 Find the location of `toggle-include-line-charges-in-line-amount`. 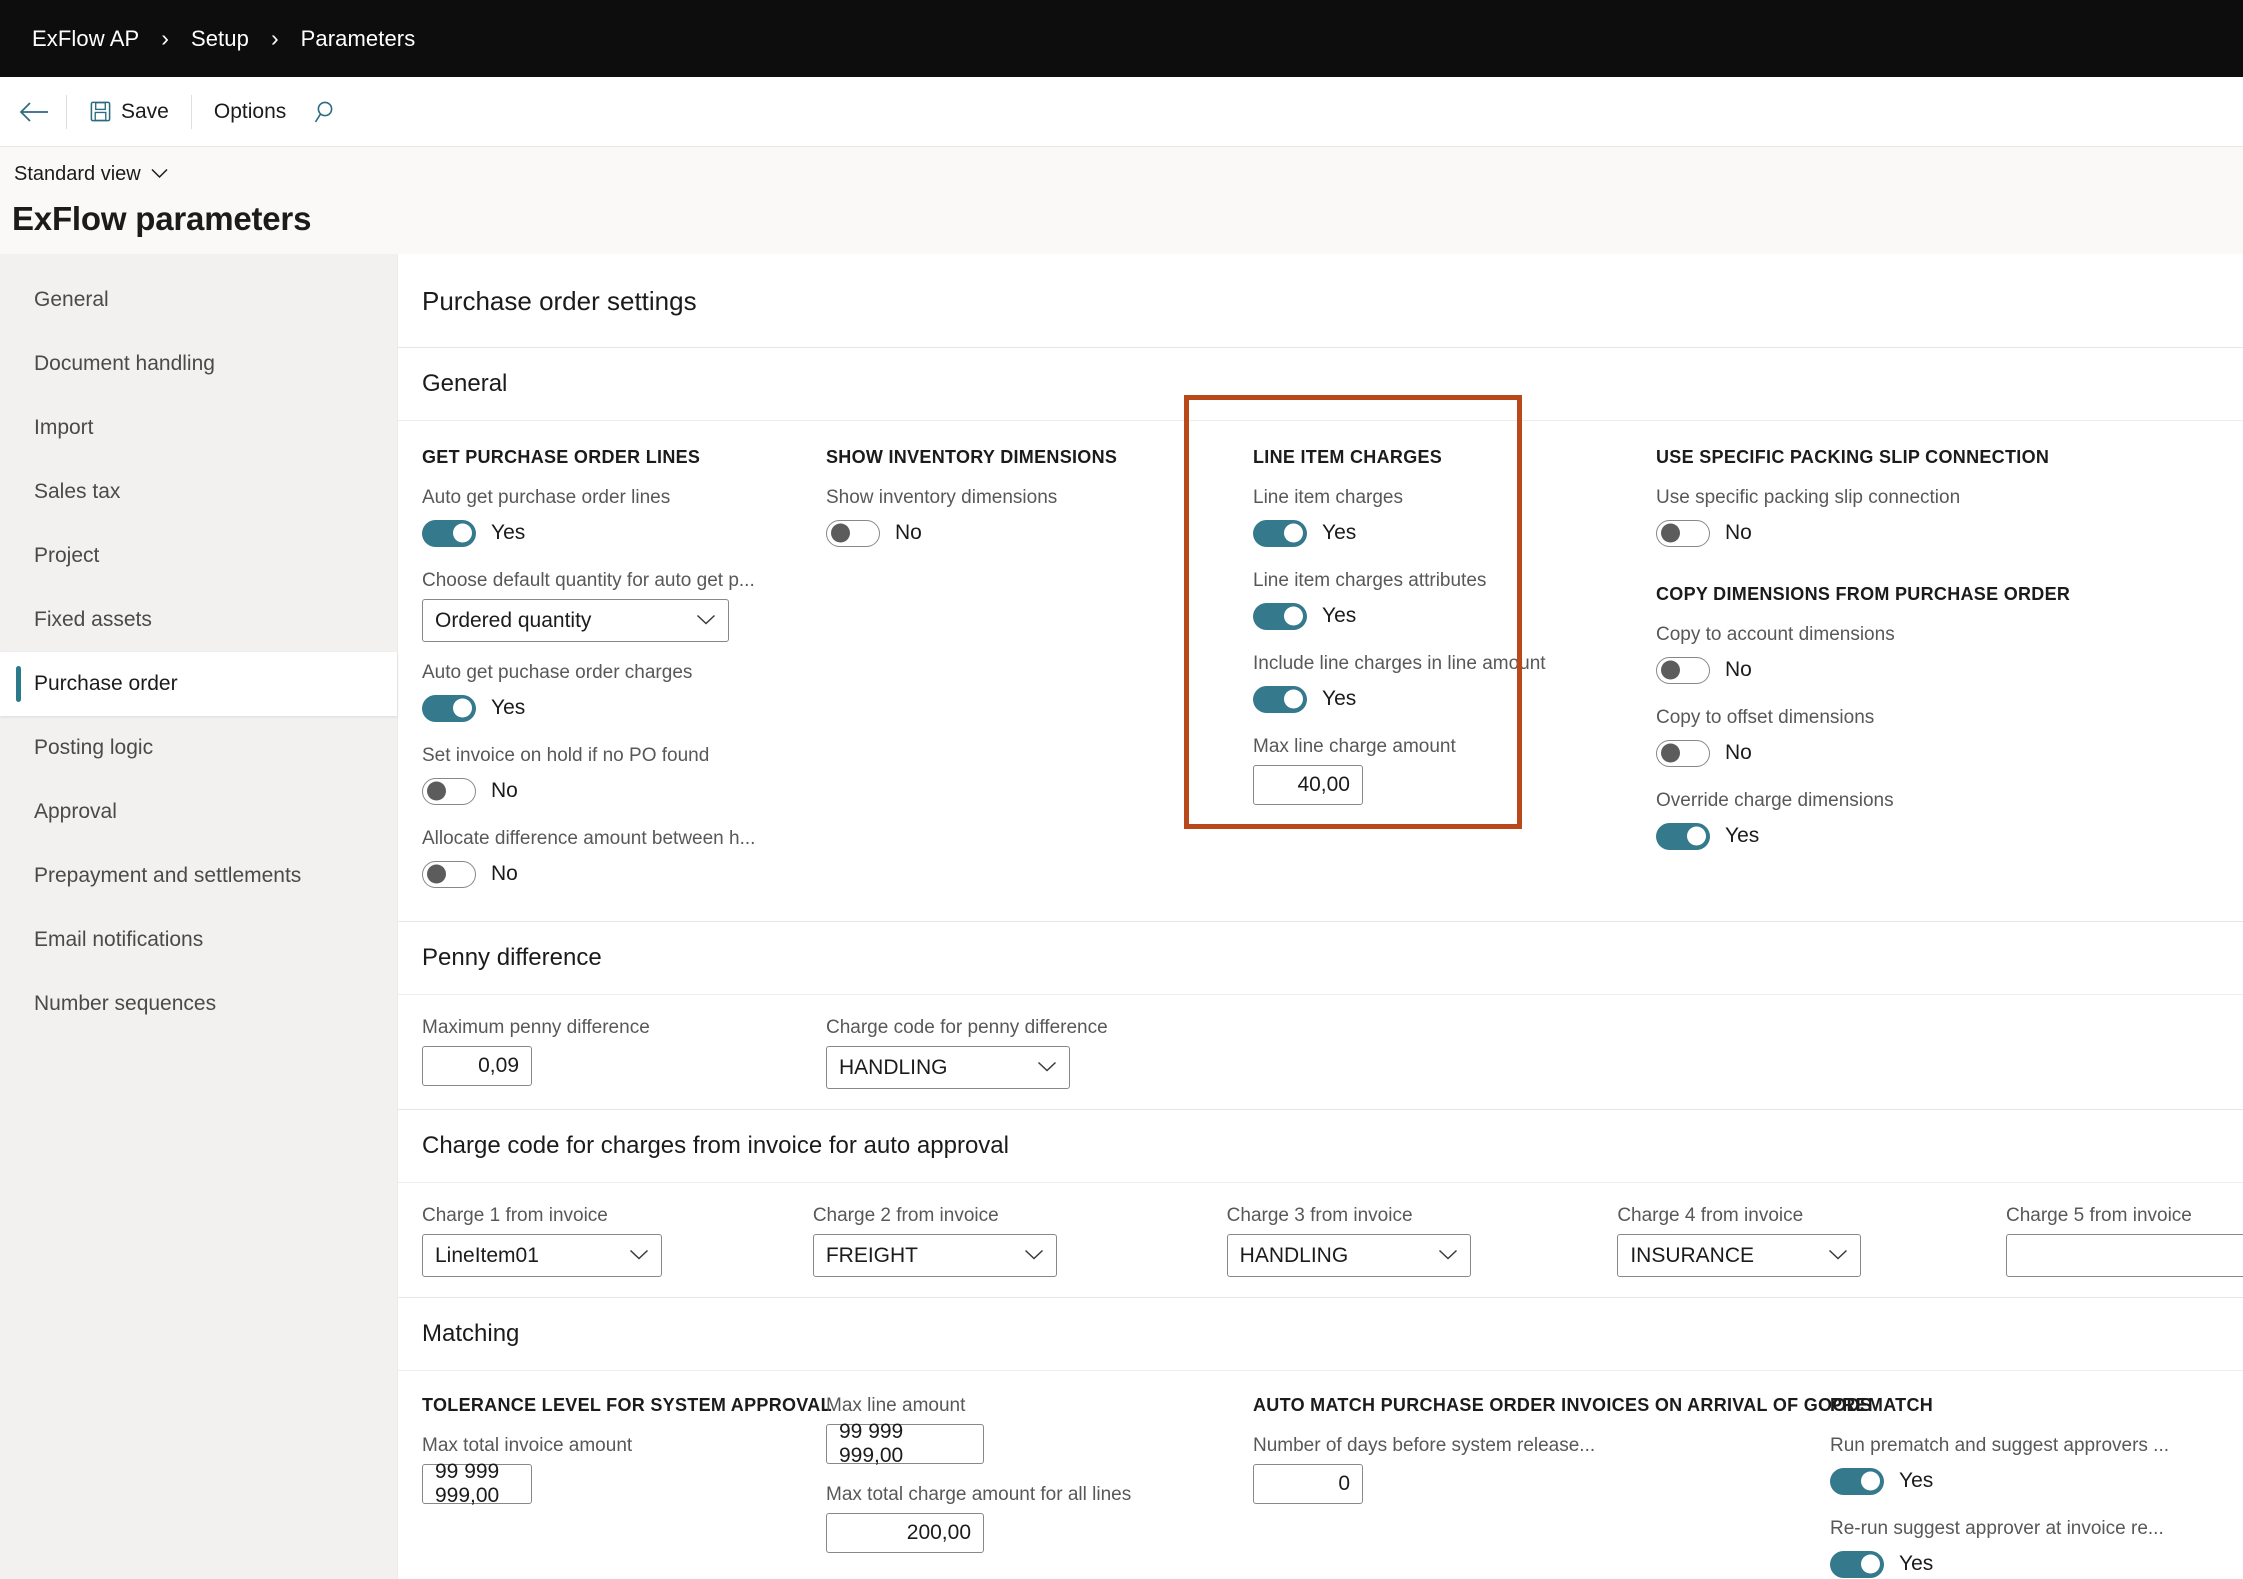

toggle-include-line-charges-in-line-amount is located at coordinates (1280, 699).